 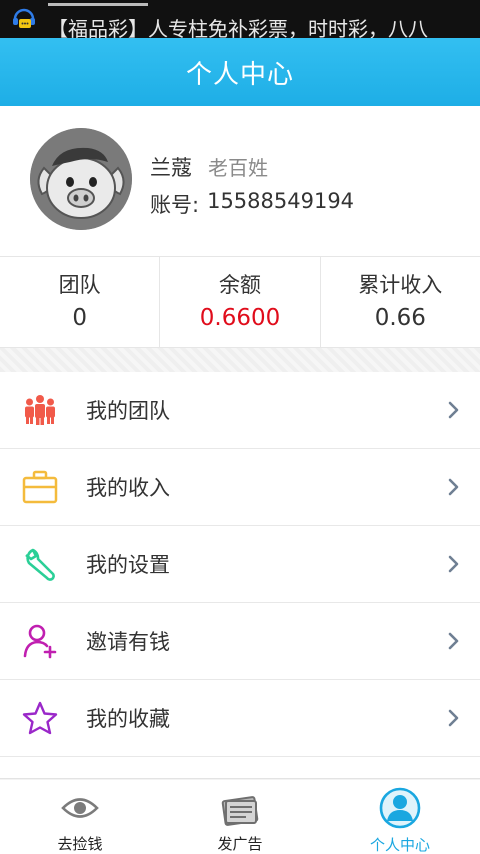 I want to click on nav-tab-personal-center: 个人中心, so click(x=400, y=817).